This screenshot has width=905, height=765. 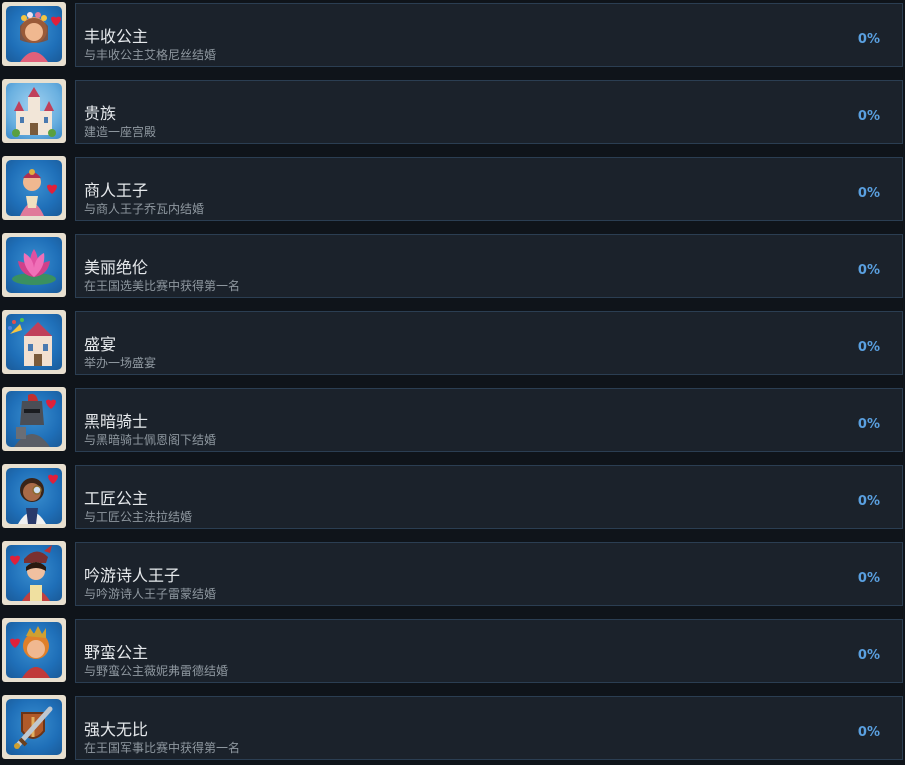 What do you see at coordinates (34, 727) in the screenshot?
I see `sword-shield-icon` at bounding box center [34, 727].